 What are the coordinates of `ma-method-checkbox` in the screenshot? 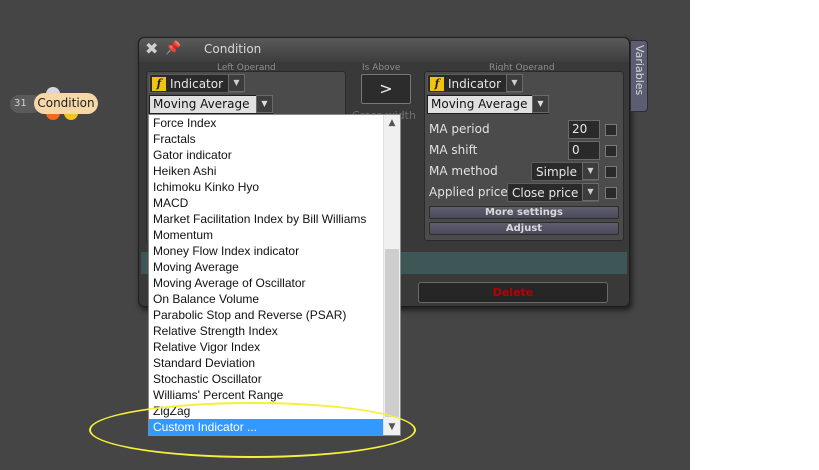 It's located at (611, 172).